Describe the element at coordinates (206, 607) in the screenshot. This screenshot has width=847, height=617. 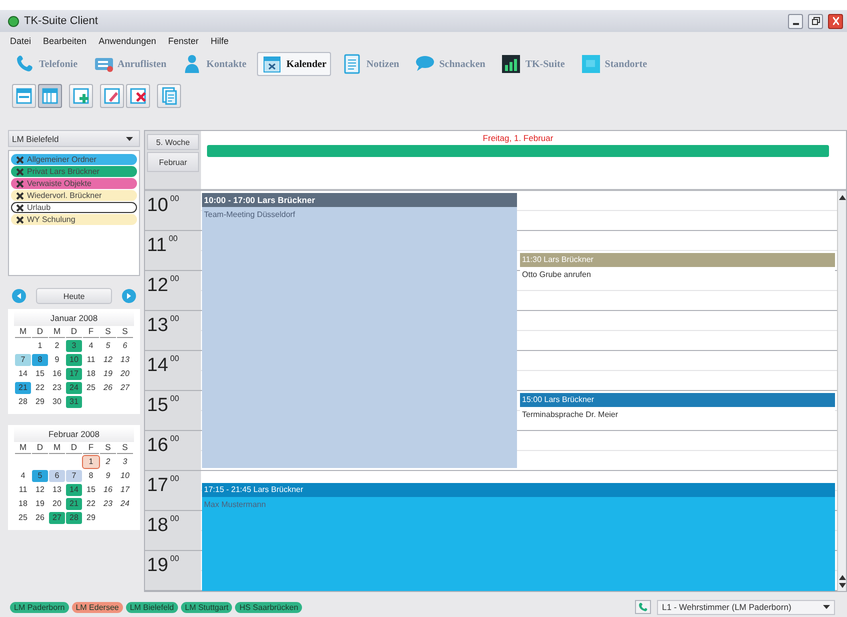
I see `location-tag: LM Stuttgart` at that location.